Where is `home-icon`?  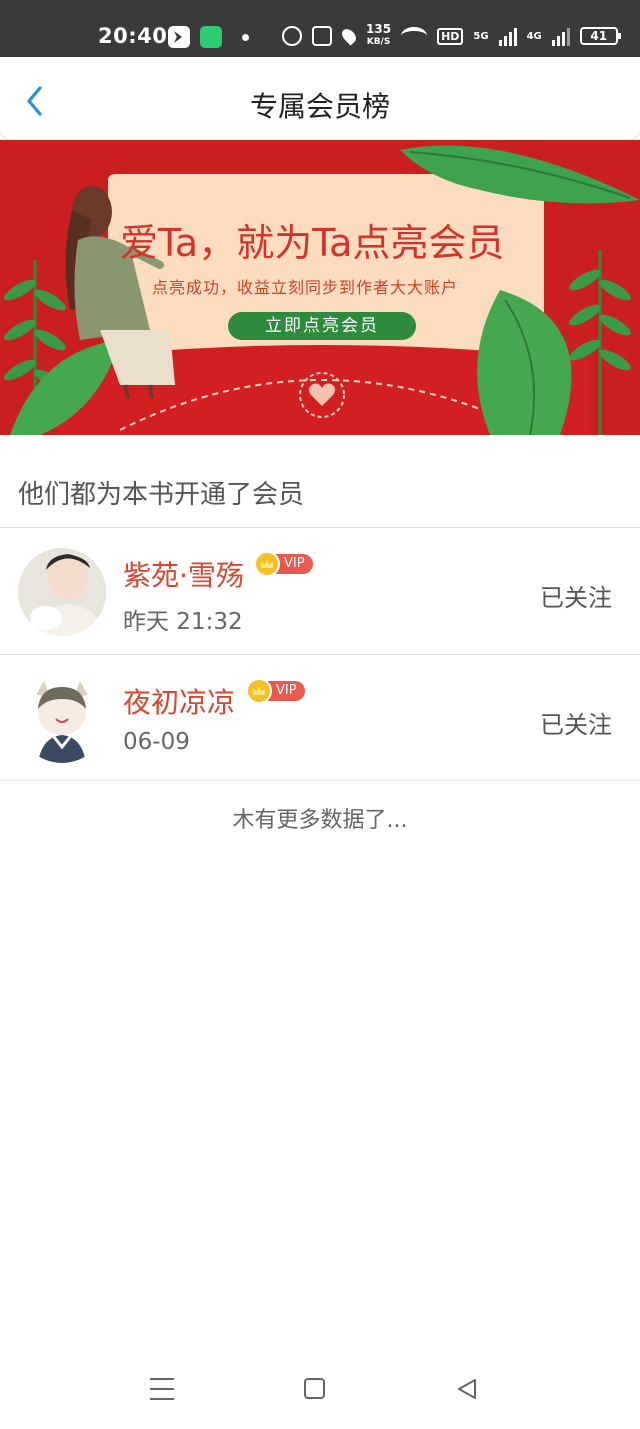 home-icon is located at coordinates (314, 1388).